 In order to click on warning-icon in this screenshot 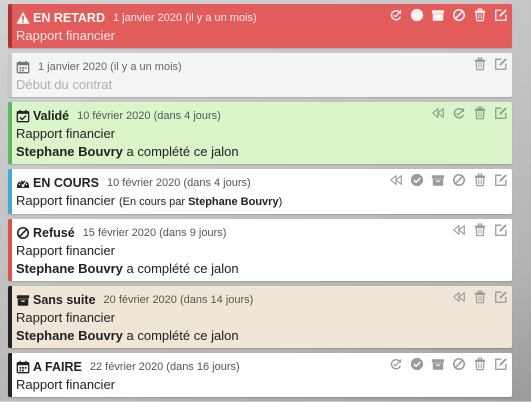, I will do `click(23, 18)`.